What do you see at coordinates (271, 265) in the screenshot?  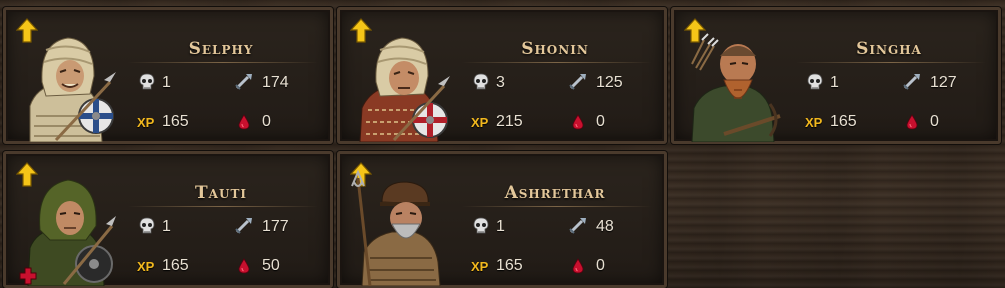 I see `blood-value: 50` at bounding box center [271, 265].